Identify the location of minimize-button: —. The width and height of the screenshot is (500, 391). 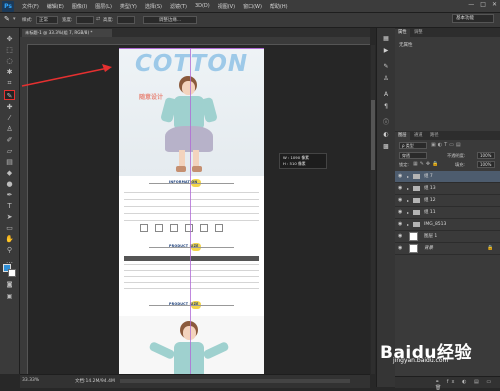
(471, 4).